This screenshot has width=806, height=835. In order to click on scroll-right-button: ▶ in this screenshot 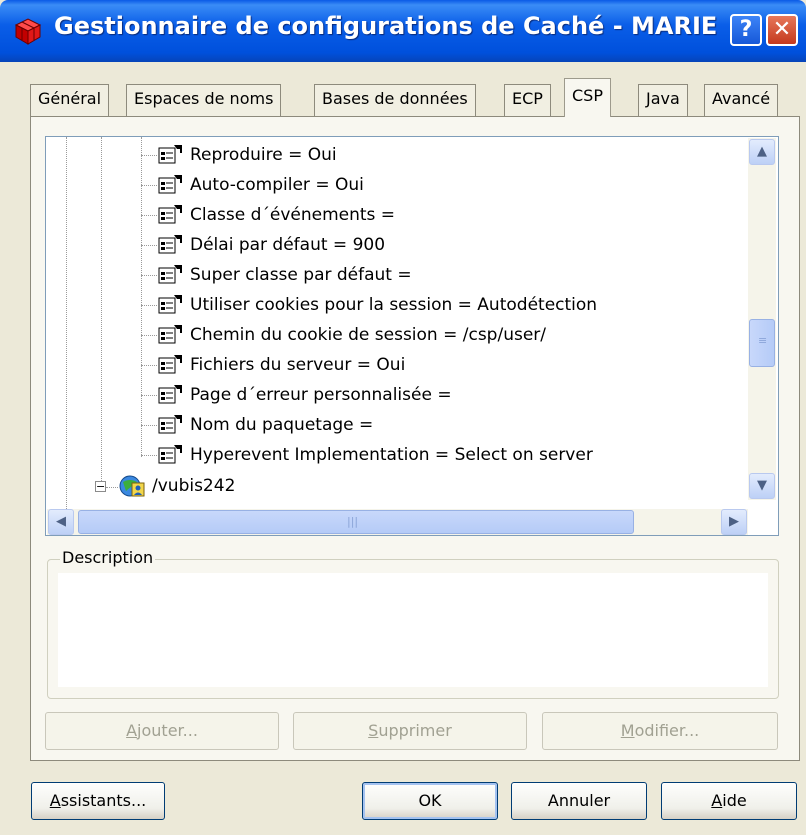, I will do `click(734, 522)`.